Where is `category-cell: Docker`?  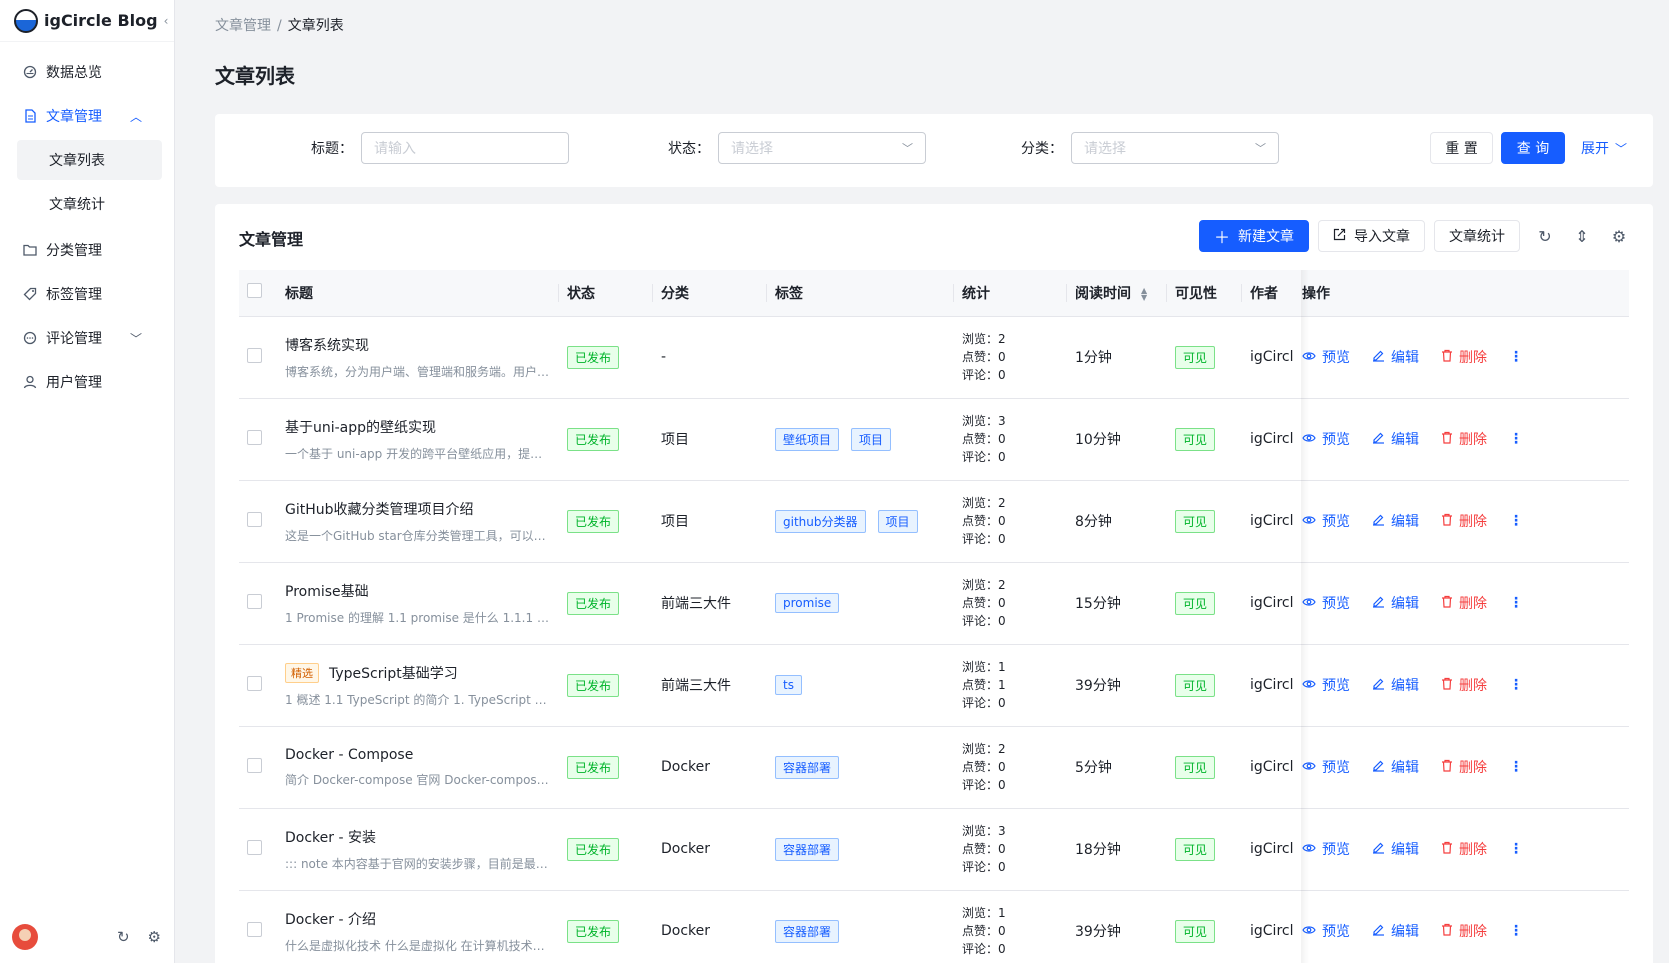 category-cell: Docker is located at coordinates (710, 767).